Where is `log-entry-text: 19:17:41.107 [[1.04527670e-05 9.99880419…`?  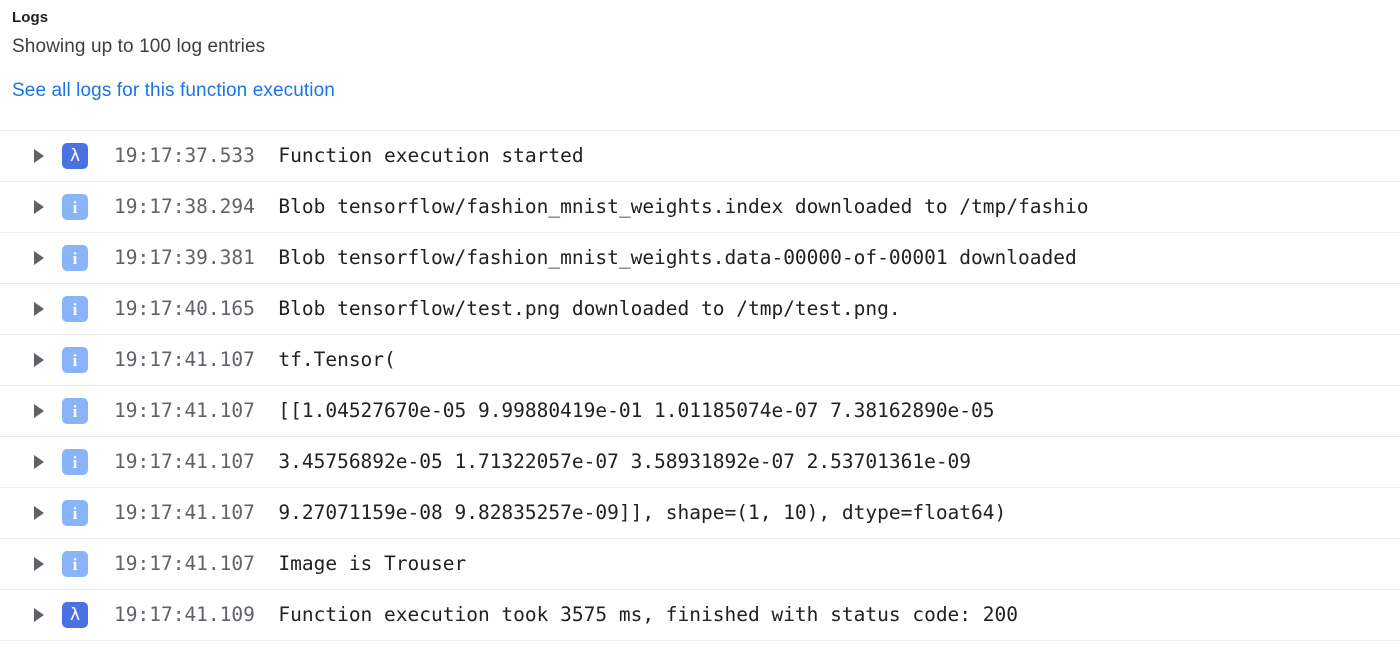
log-entry-text: 19:17:41.107 [[1.04527670e-05 9.99880419… is located at coordinates (757, 411).